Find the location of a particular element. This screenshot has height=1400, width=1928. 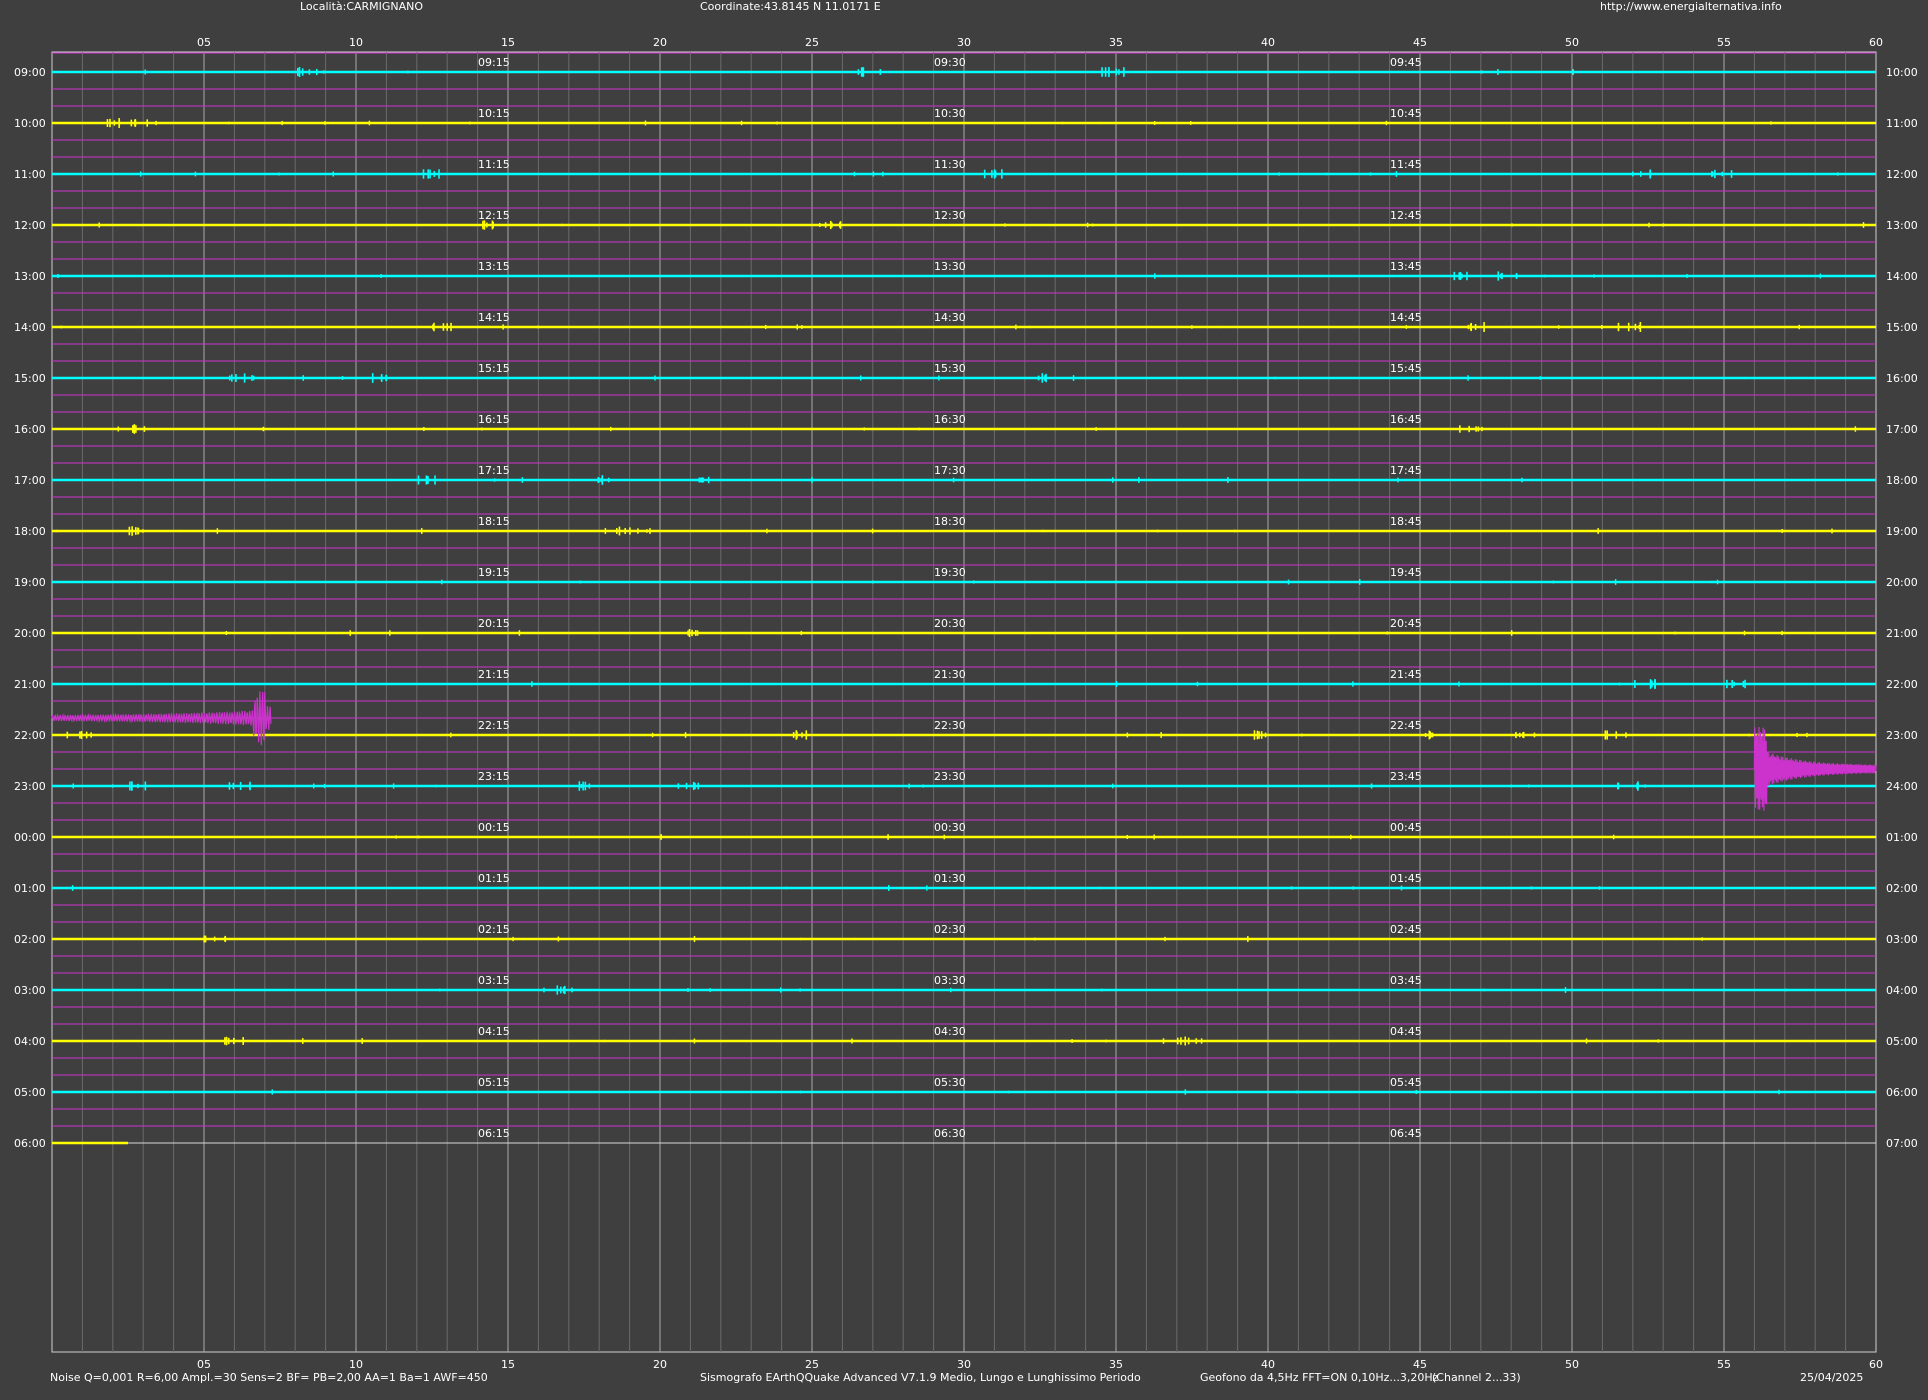

quarter-label: 09:45 is located at coordinates (1406, 62).